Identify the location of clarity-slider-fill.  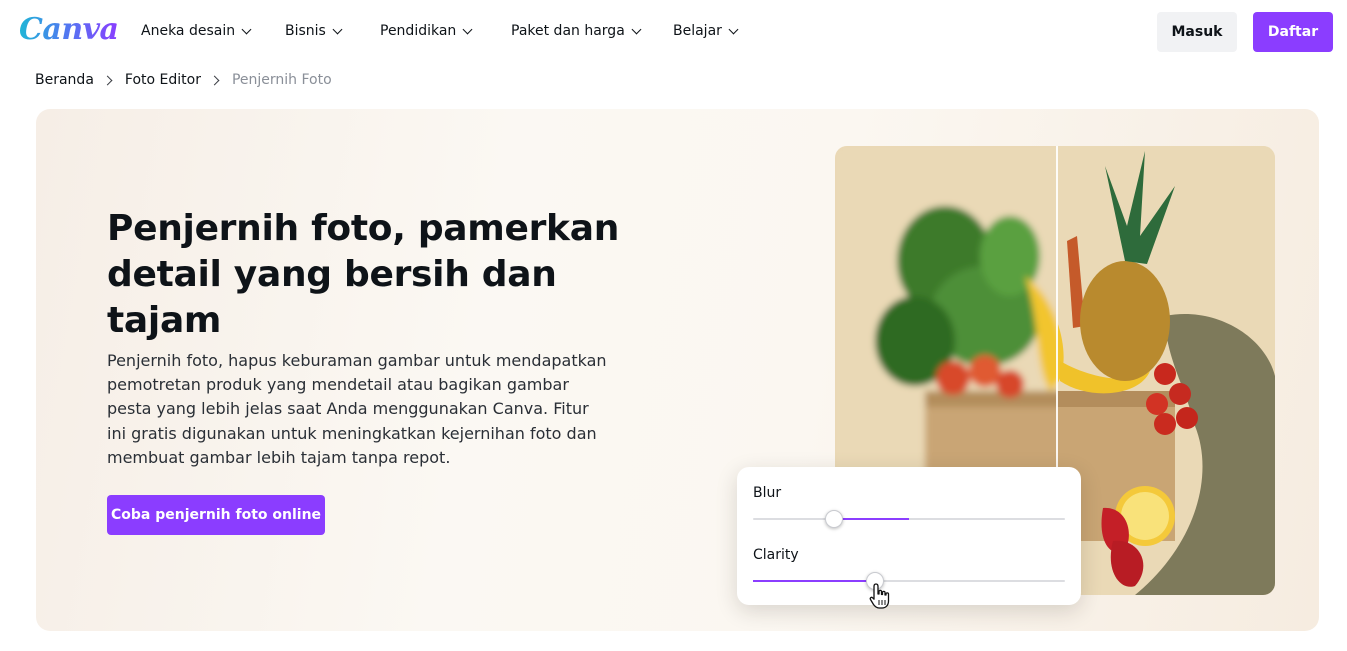
(814, 581).